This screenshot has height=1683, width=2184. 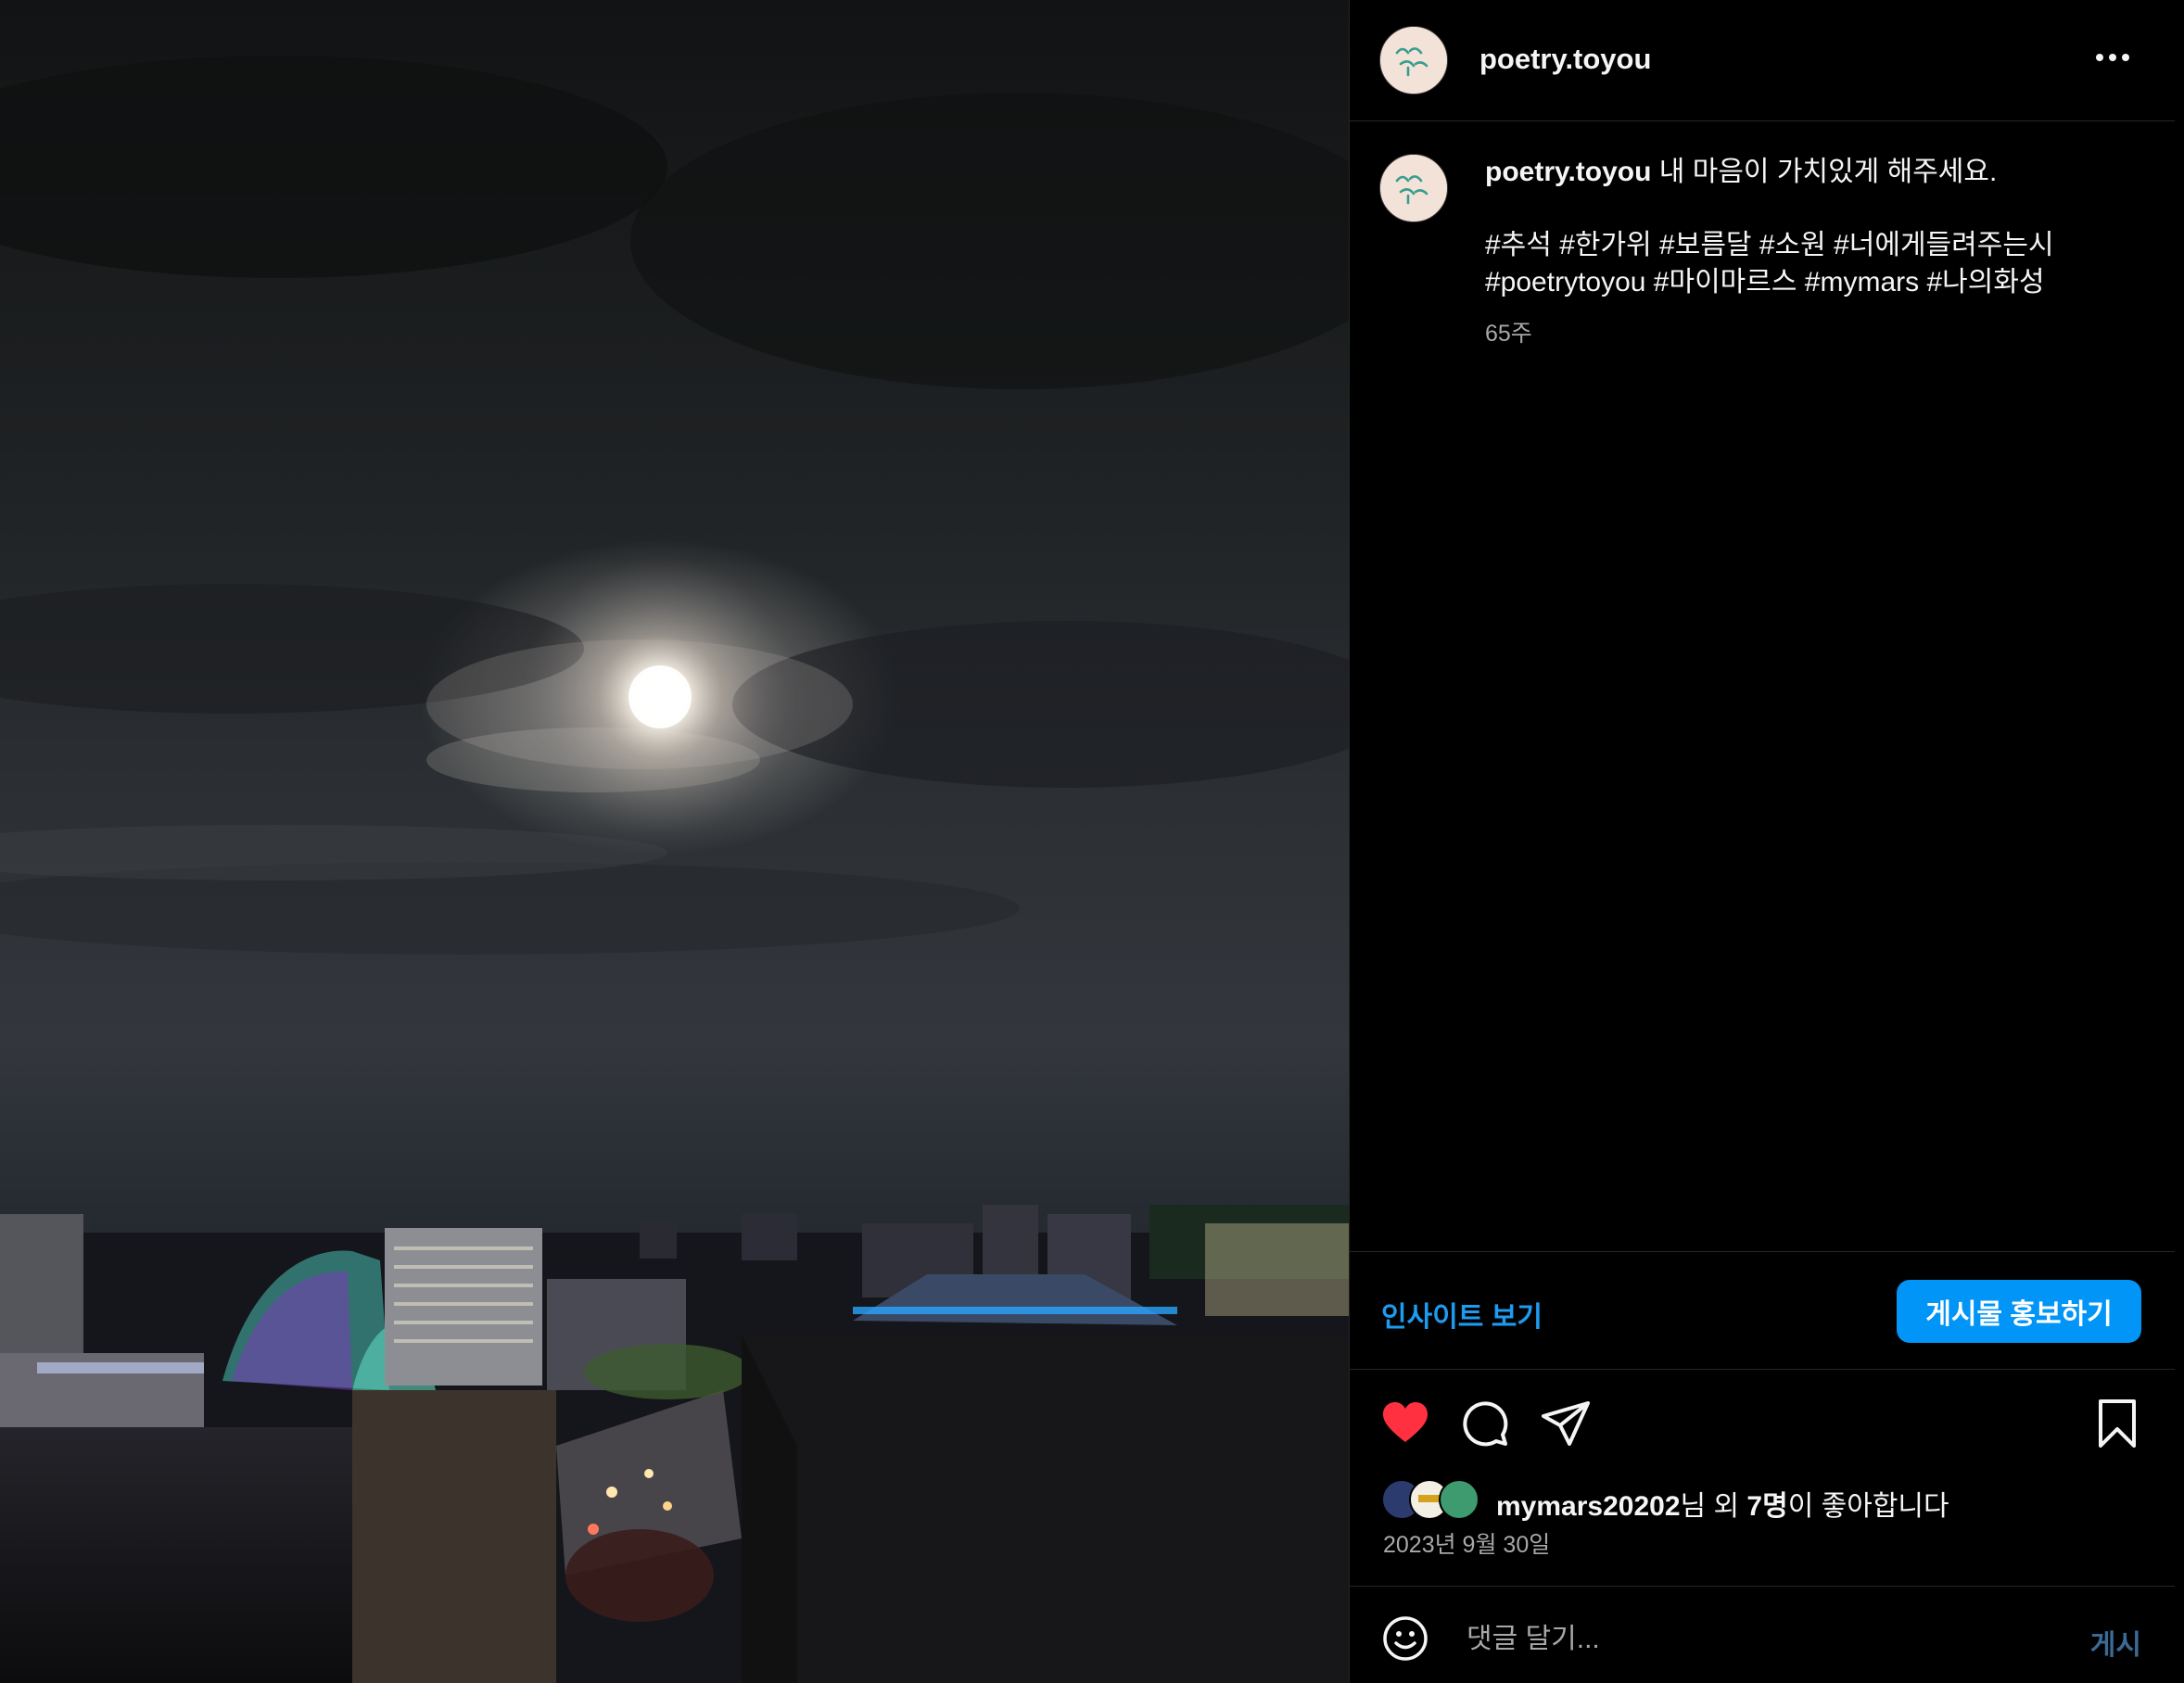 I want to click on header-username: poetry.toyou, so click(x=1565, y=59).